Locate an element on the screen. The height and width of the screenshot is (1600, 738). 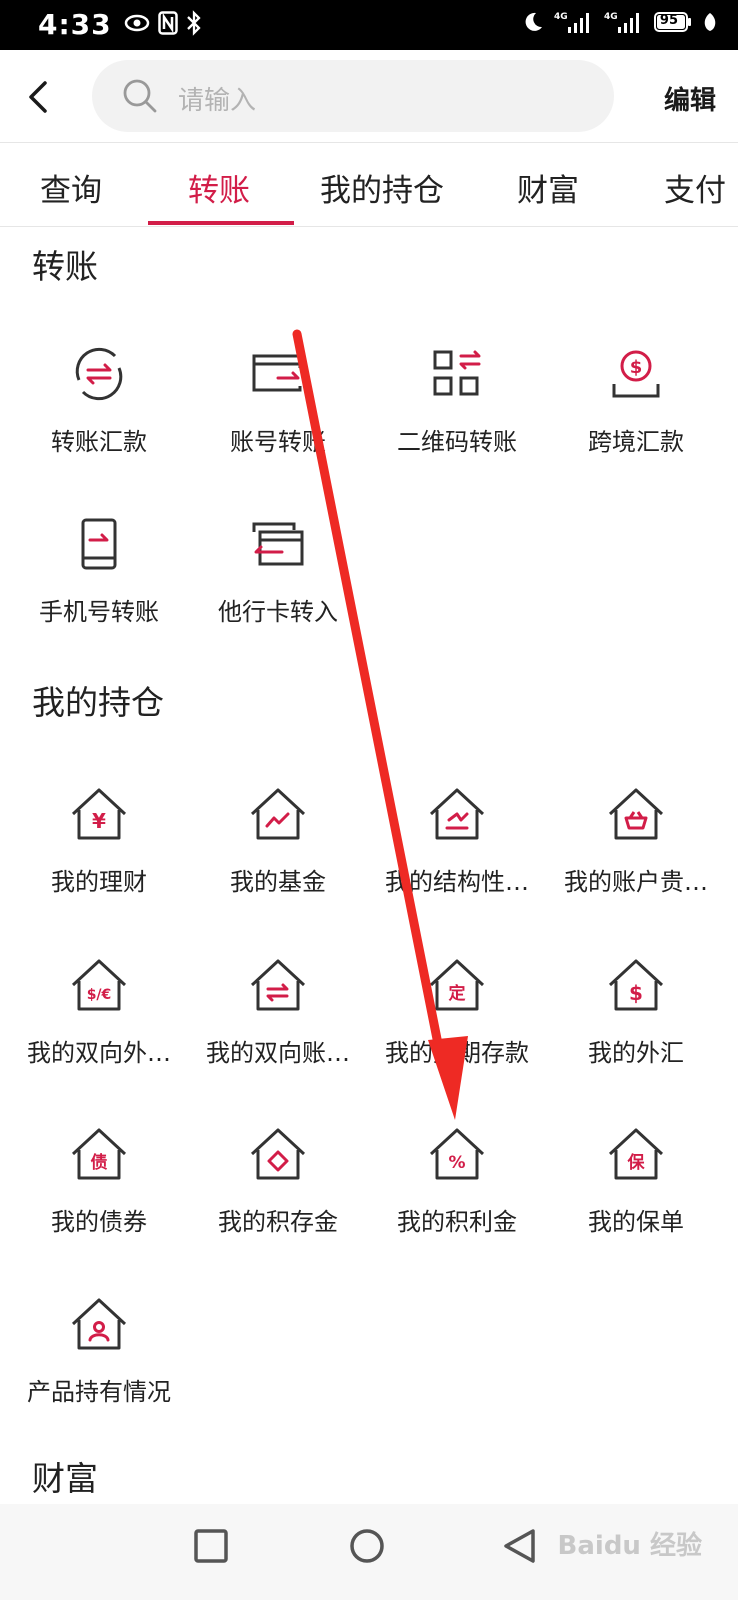
my-gold-accumulation-label: 我的积存金 is located at coordinates (278, 1222).